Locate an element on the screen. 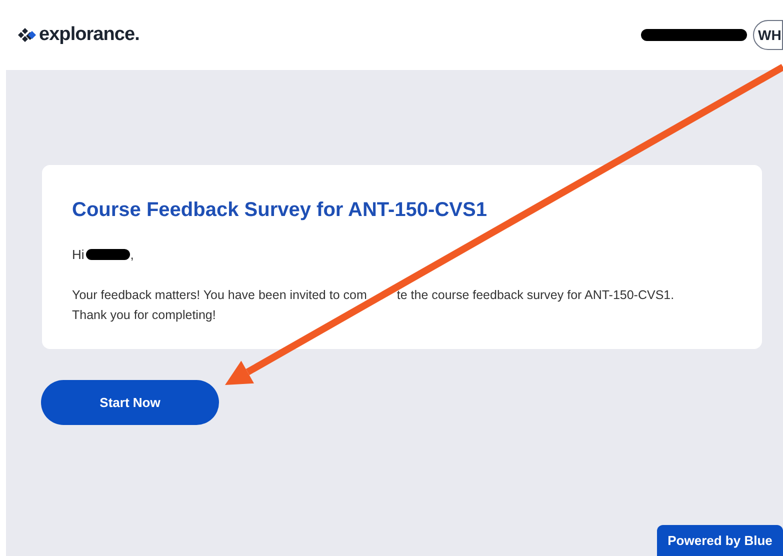 The image size is (783, 556). start-now-button: Start Now is located at coordinates (130, 402).